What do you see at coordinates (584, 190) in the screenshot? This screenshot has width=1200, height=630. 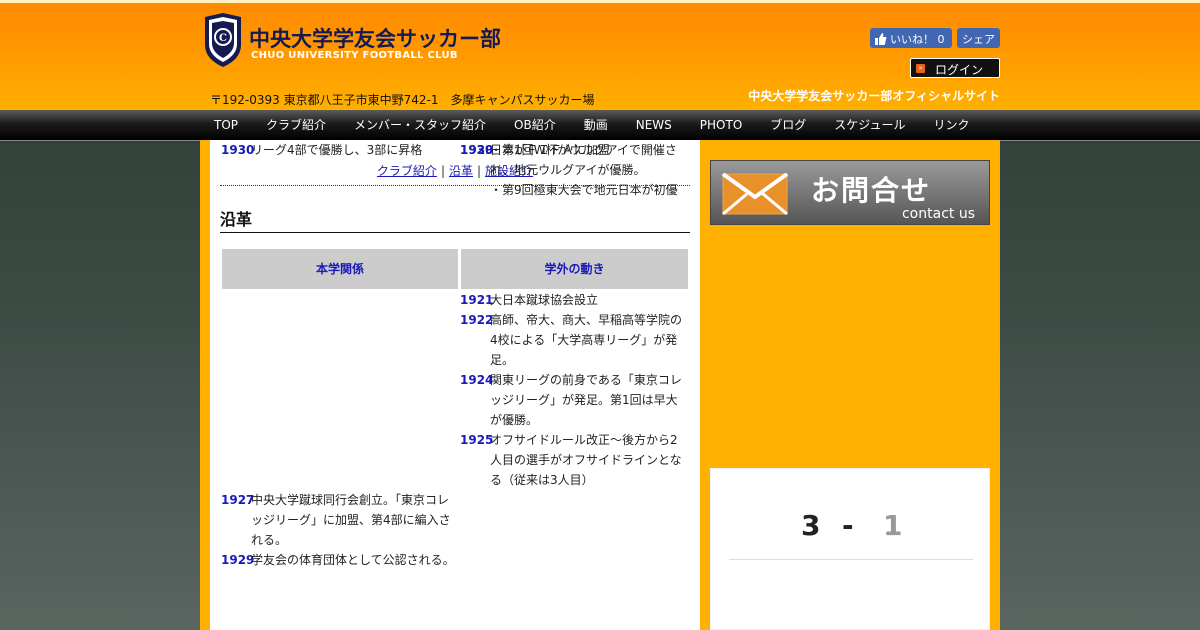 I see `history-event-line: ・第9回極東大会で地元日本が初優` at bounding box center [584, 190].